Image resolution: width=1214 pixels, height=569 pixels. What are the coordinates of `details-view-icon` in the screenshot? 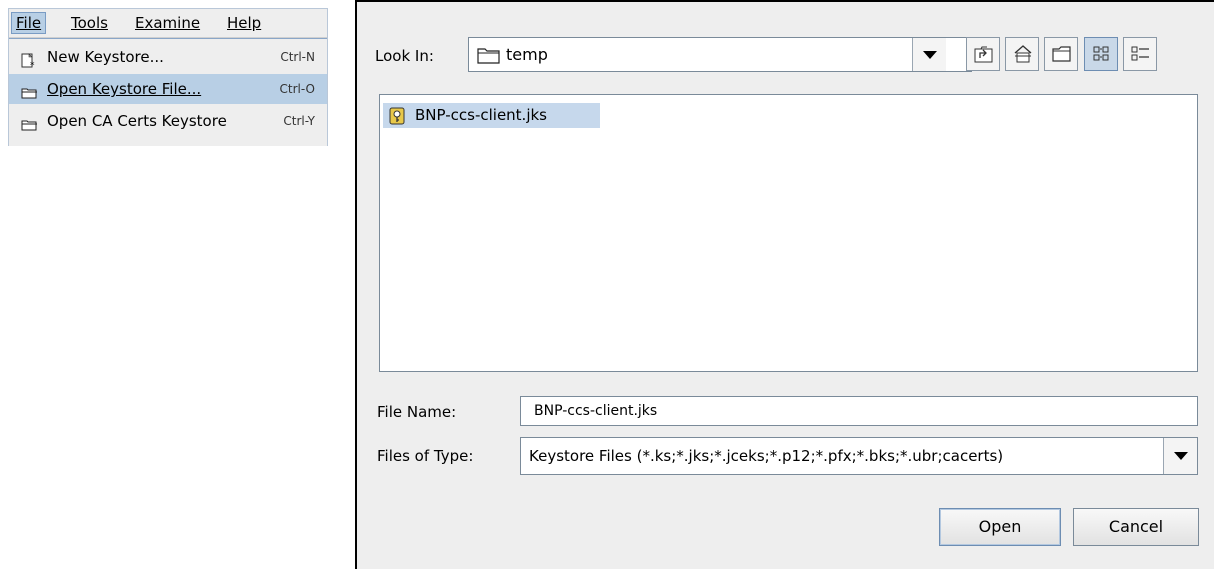 It's located at (1140, 53).